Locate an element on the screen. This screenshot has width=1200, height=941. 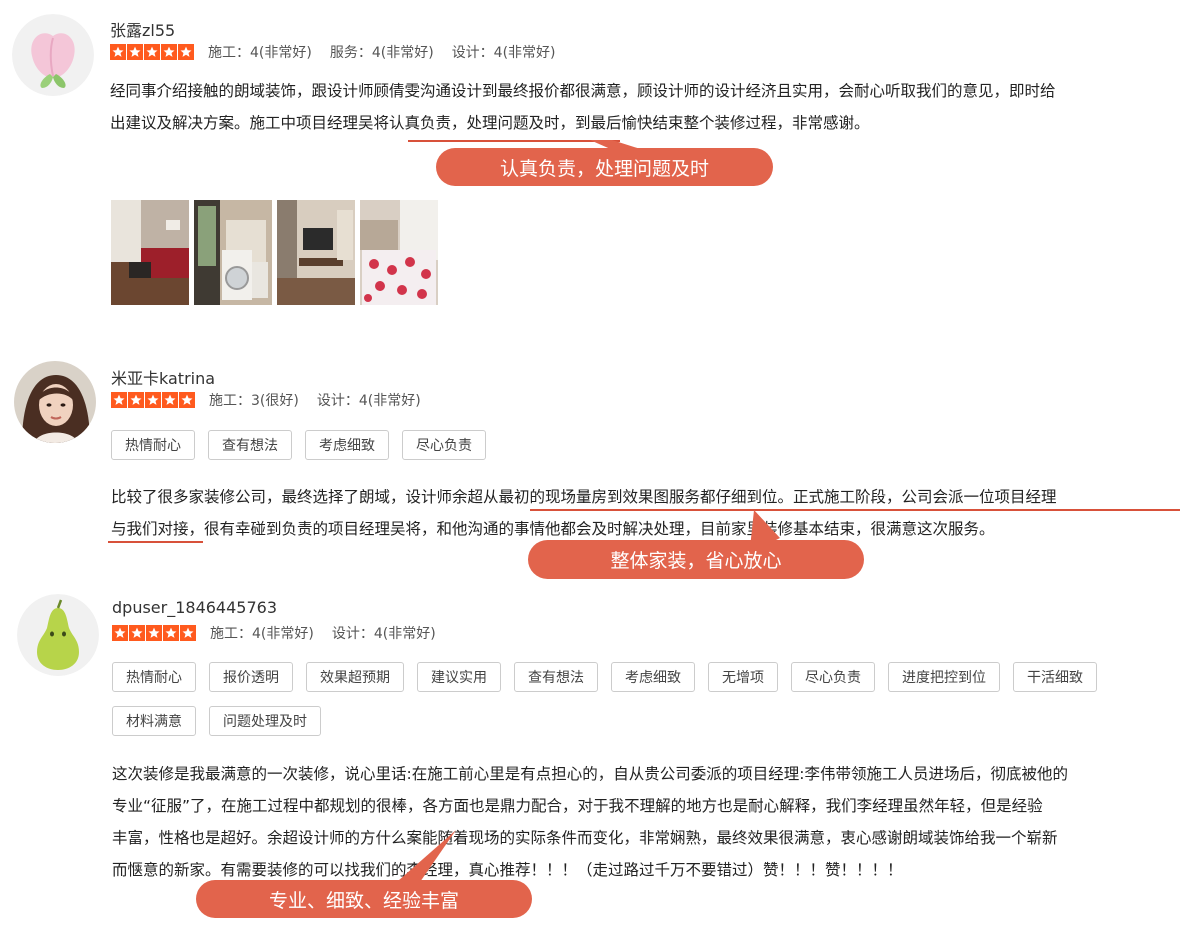
tag: 进度把控到位 is located at coordinates (944, 677).